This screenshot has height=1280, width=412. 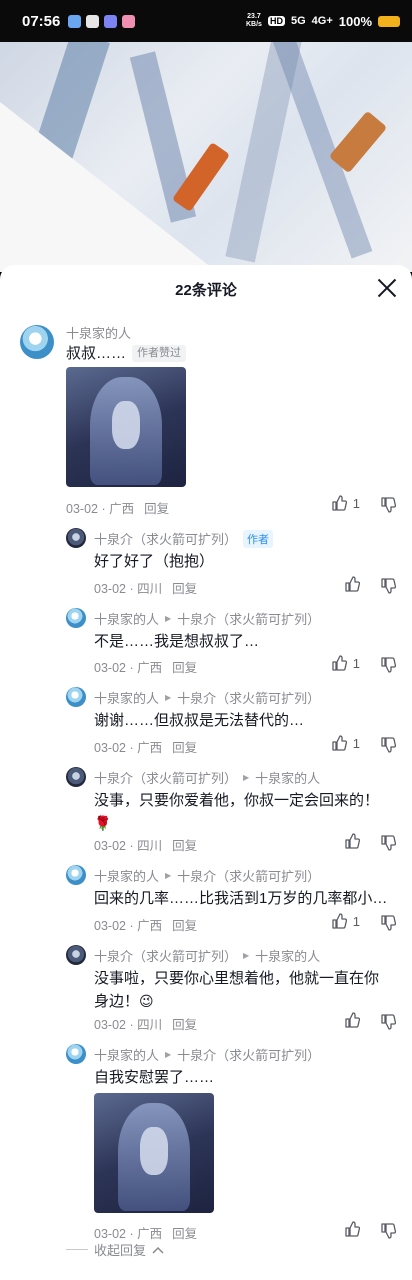 I want to click on comment-sheet-header: 22条评论, so click(x=206, y=289).